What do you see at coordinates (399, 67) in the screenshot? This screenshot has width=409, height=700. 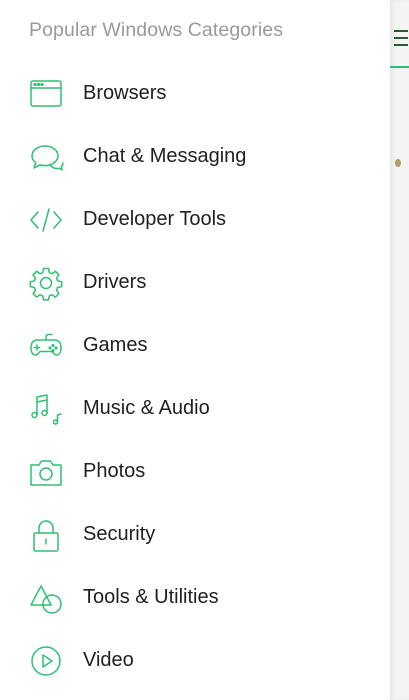 I see `background-accent-line` at bounding box center [399, 67].